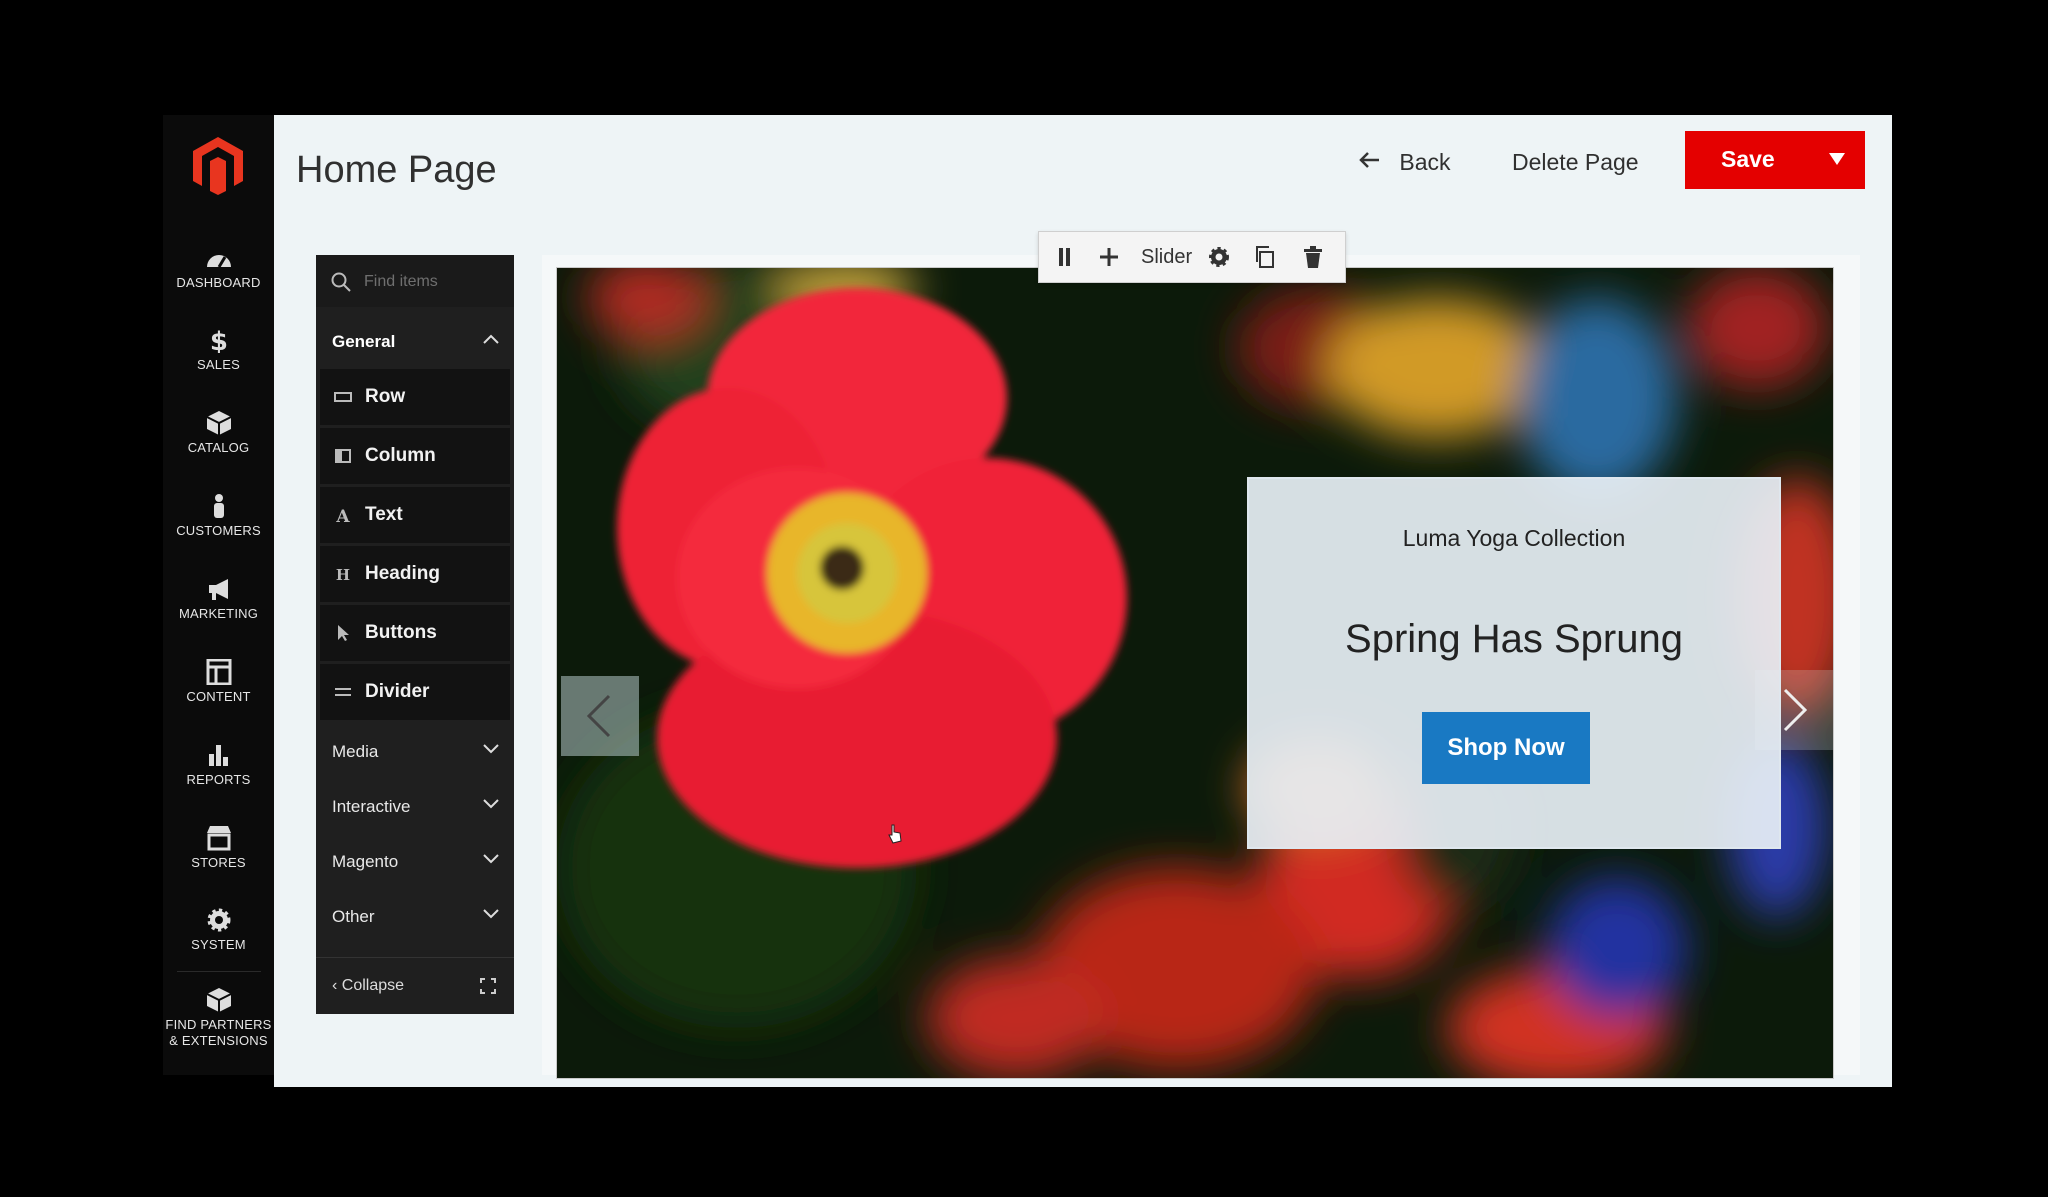 The height and width of the screenshot is (1197, 2048). I want to click on panel-search, so click(415, 281).